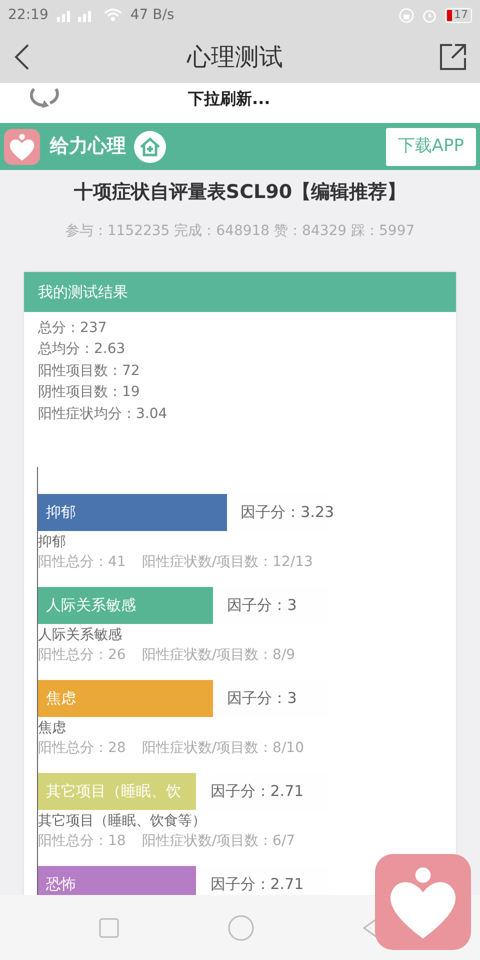 This screenshot has width=480, height=960. Describe the element at coordinates (458, 15) in the screenshot. I see `battery-indicator: 17` at that location.